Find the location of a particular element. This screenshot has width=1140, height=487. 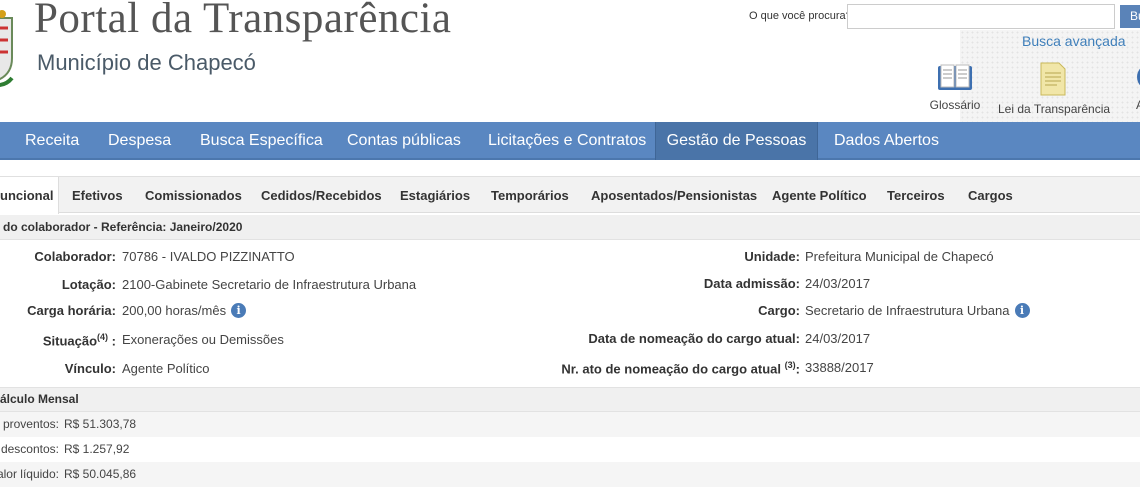

situacao-label-text: Situação is located at coordinates (70, 341).